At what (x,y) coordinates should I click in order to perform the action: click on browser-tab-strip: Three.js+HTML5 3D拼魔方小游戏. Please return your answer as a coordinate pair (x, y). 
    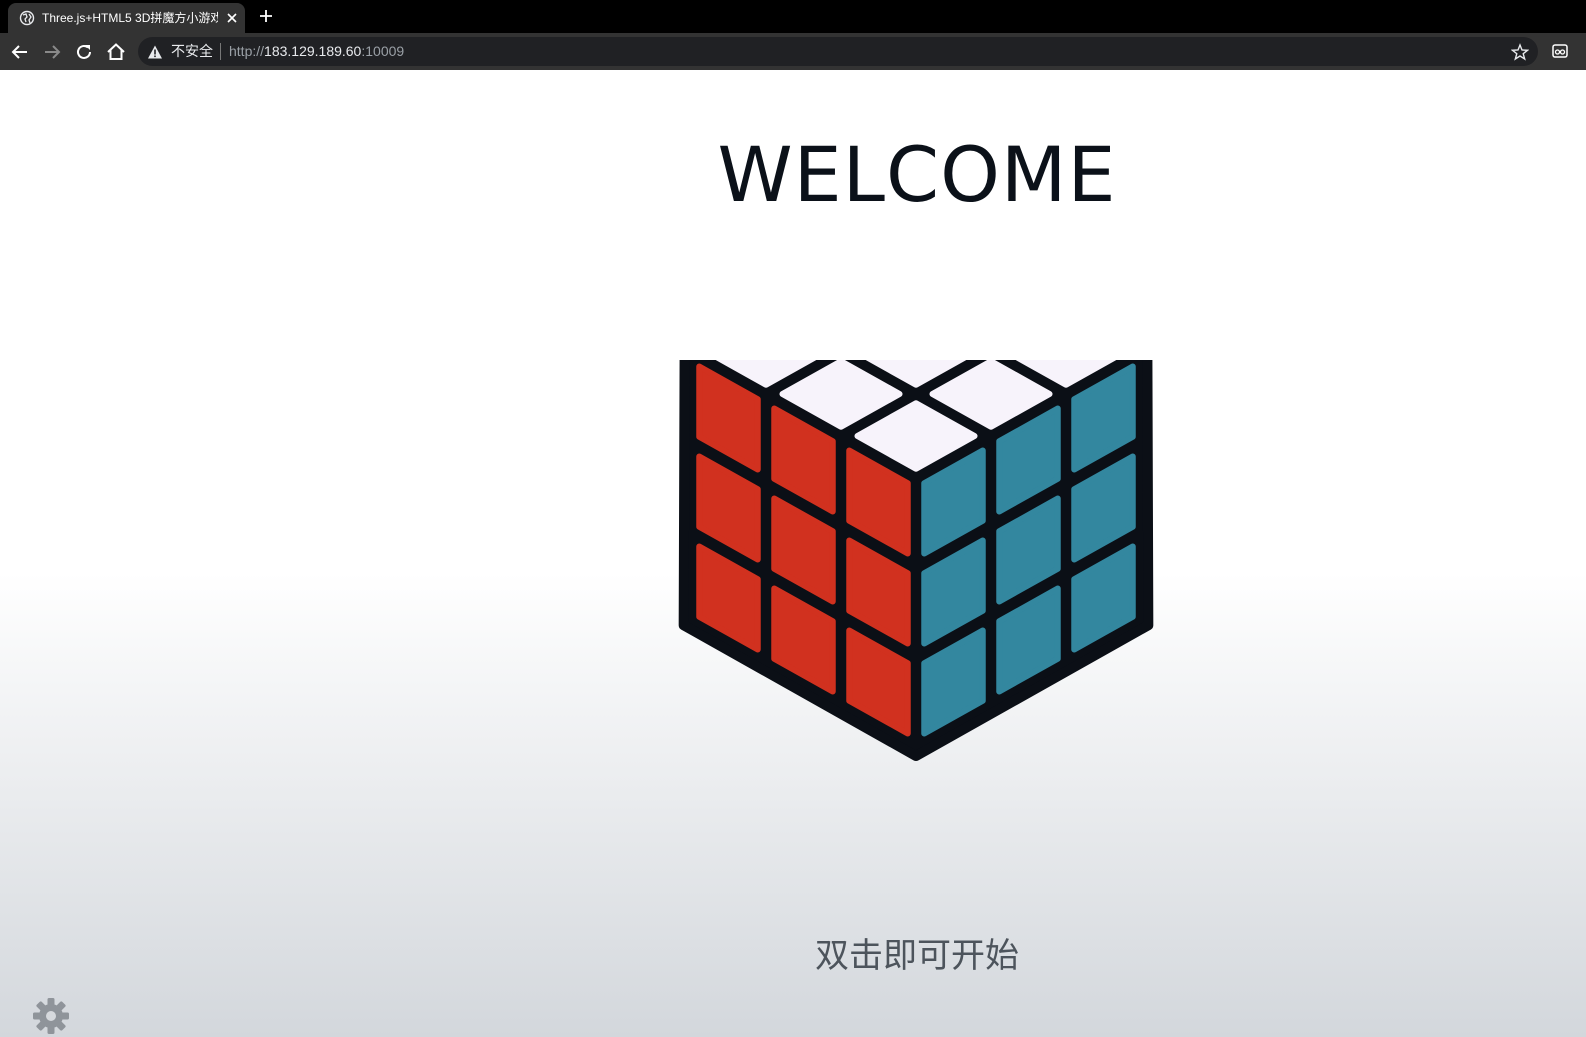
    Looking at the image, I should click on (793, 16).